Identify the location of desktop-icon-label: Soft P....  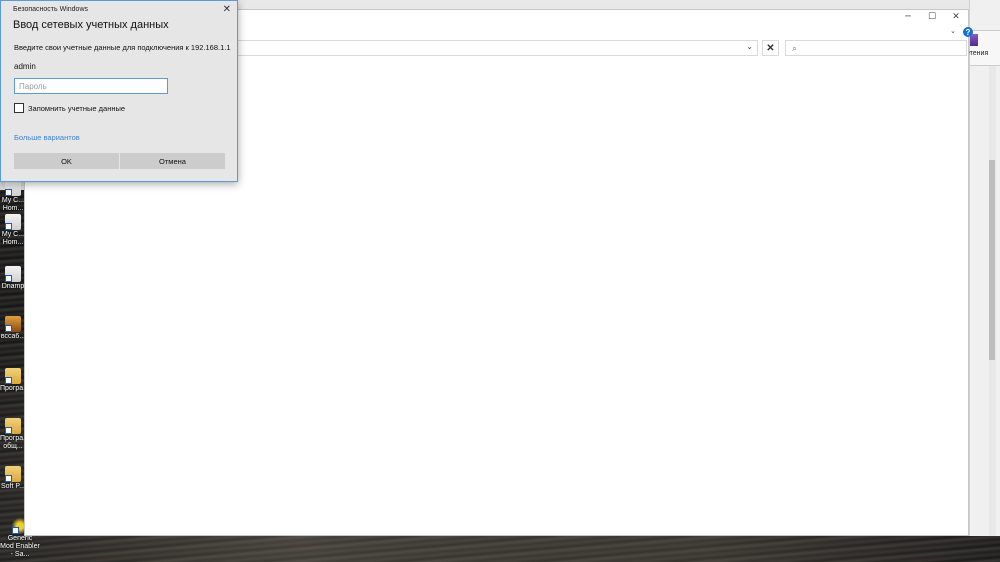
(13, 486).